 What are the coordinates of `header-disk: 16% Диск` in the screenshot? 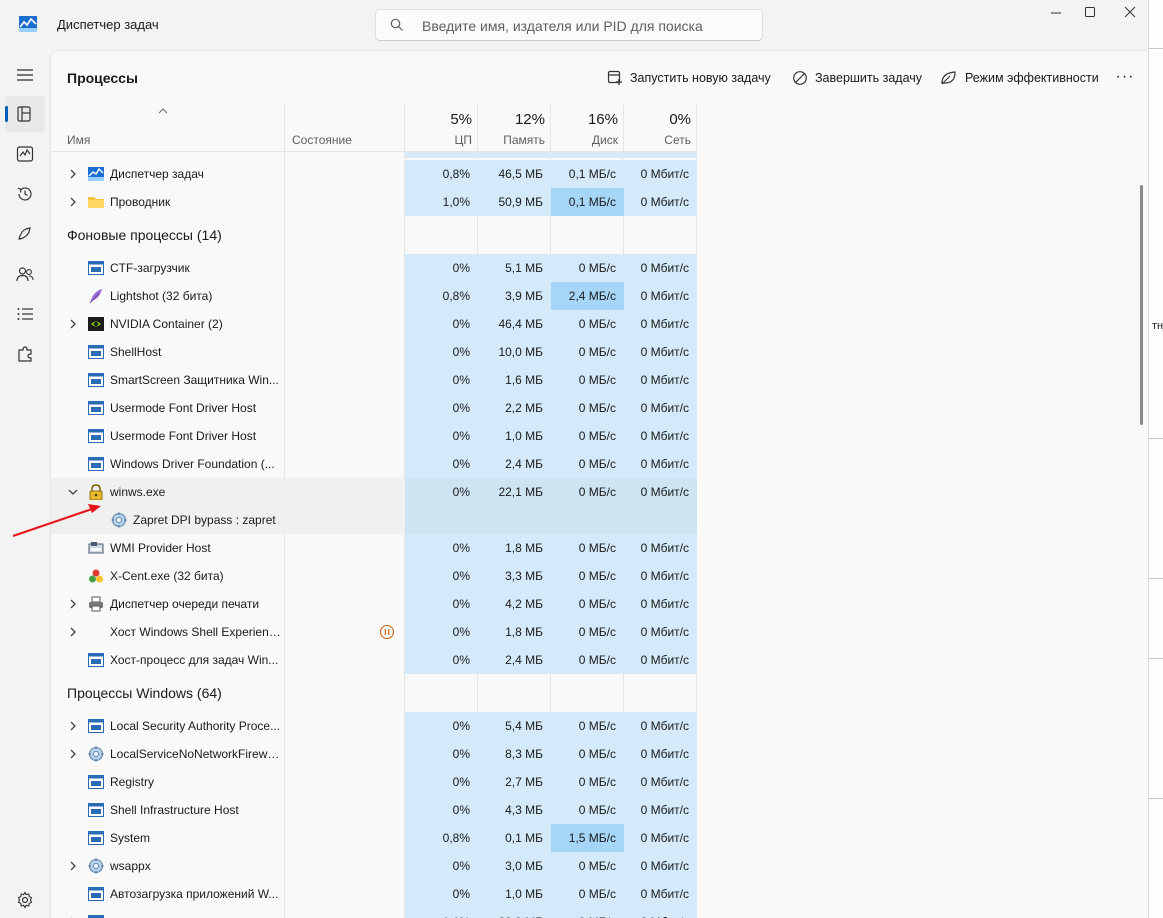 It's located at (587, 127).